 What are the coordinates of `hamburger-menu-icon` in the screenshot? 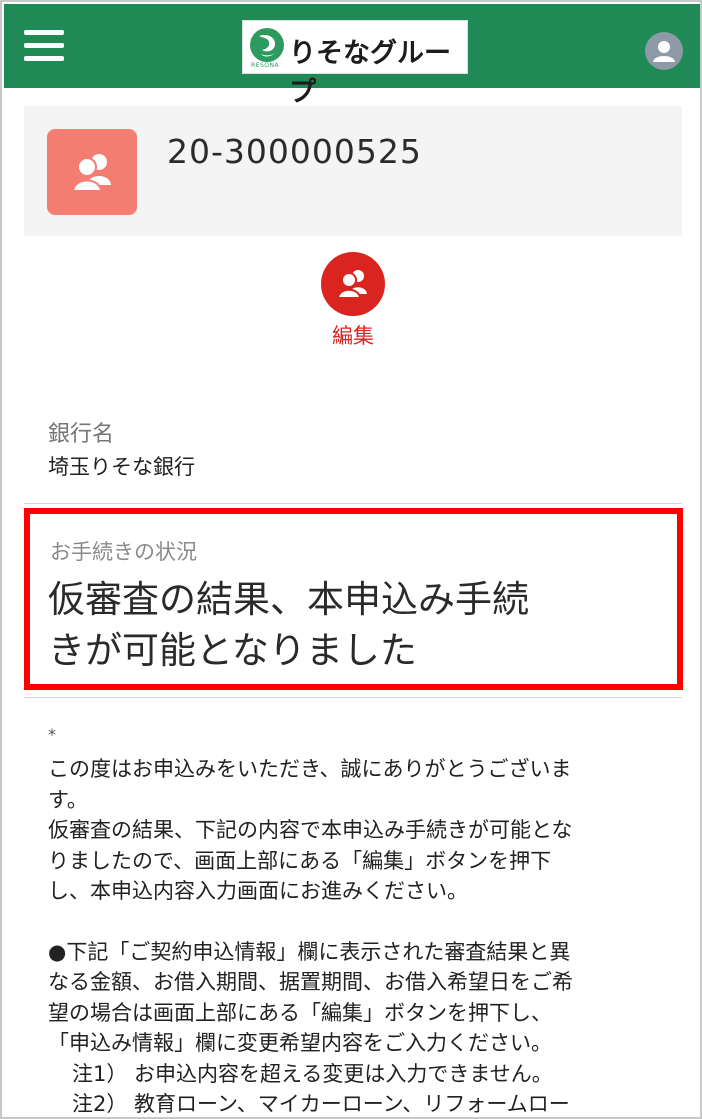 It's located at (45, 46).